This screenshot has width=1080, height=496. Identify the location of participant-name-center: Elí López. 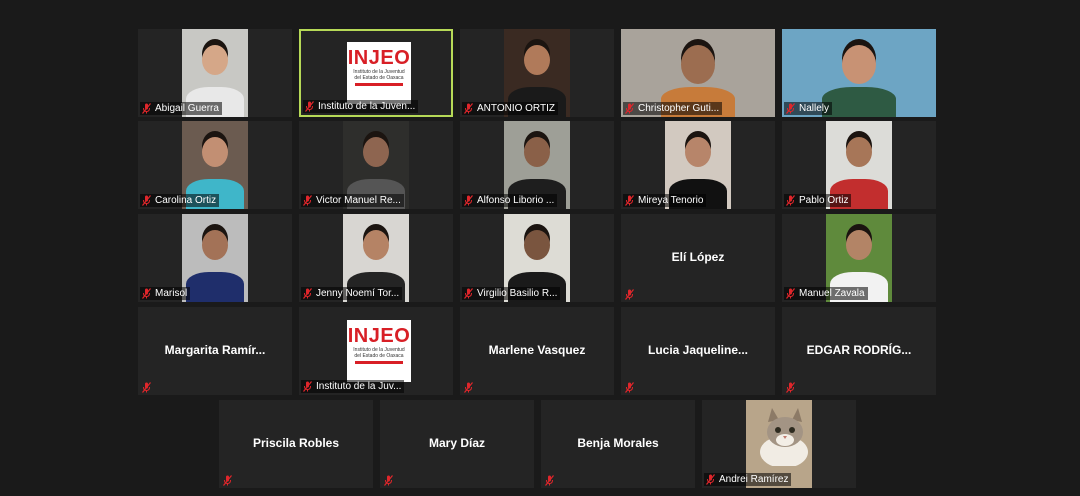
(698, 257).